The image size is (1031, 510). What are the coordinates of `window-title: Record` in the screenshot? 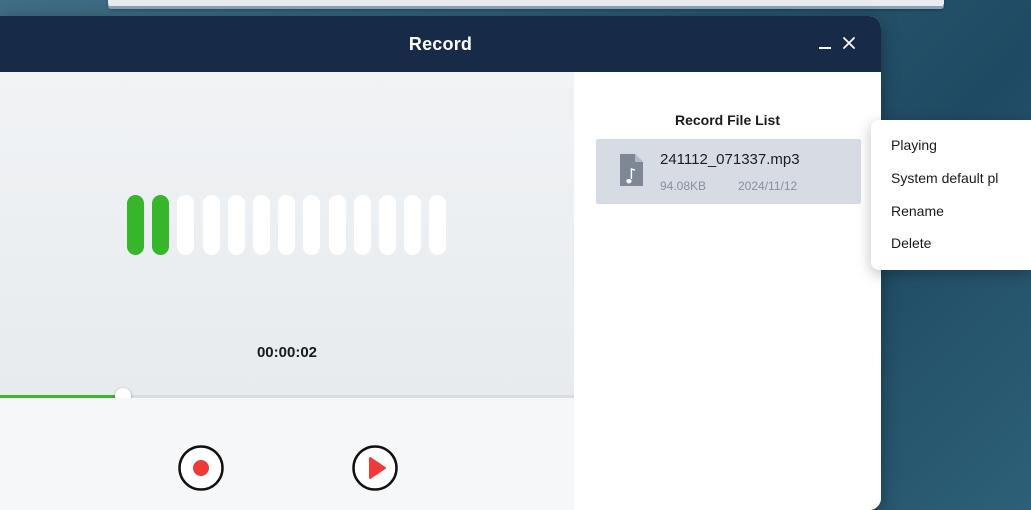 It's located at (440, 44).